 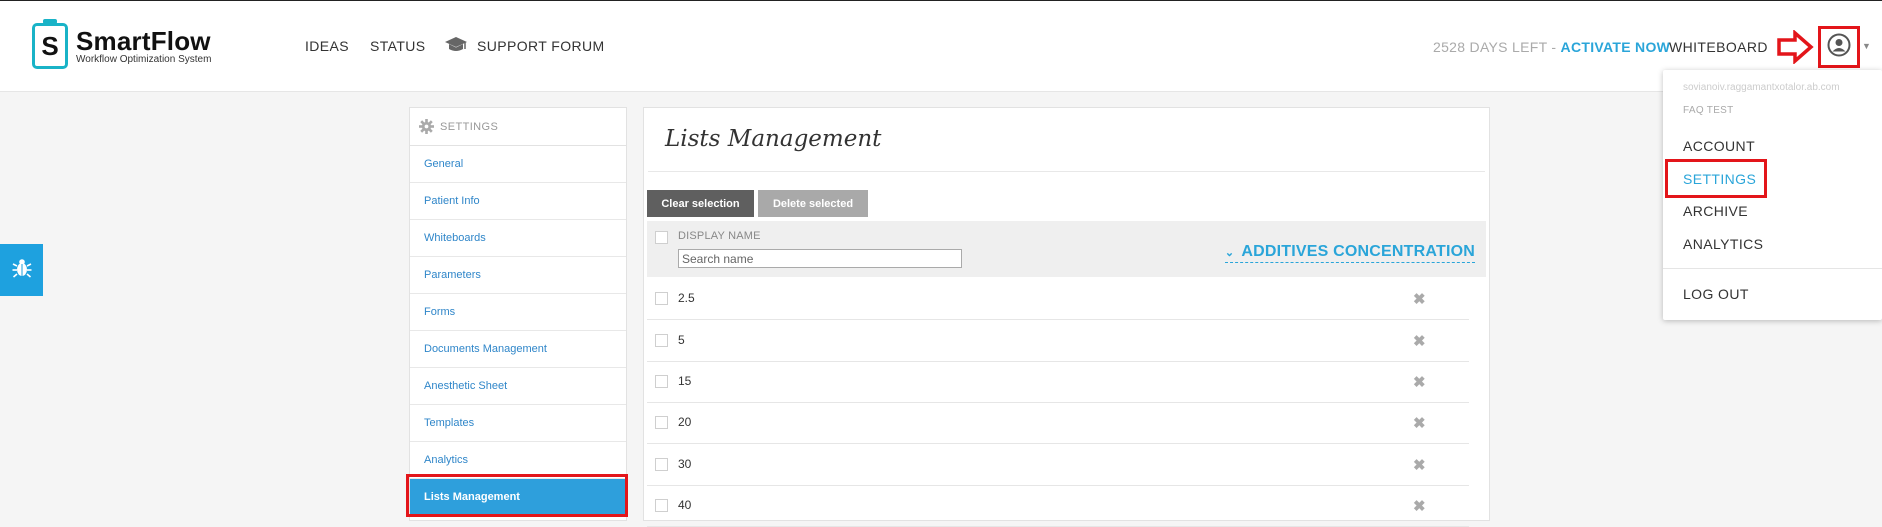 What do you see at coordinates (518, 460) in the screenshot?
I see `sidebar-item-analytics: Analytics` at bounding box center [518, 460].